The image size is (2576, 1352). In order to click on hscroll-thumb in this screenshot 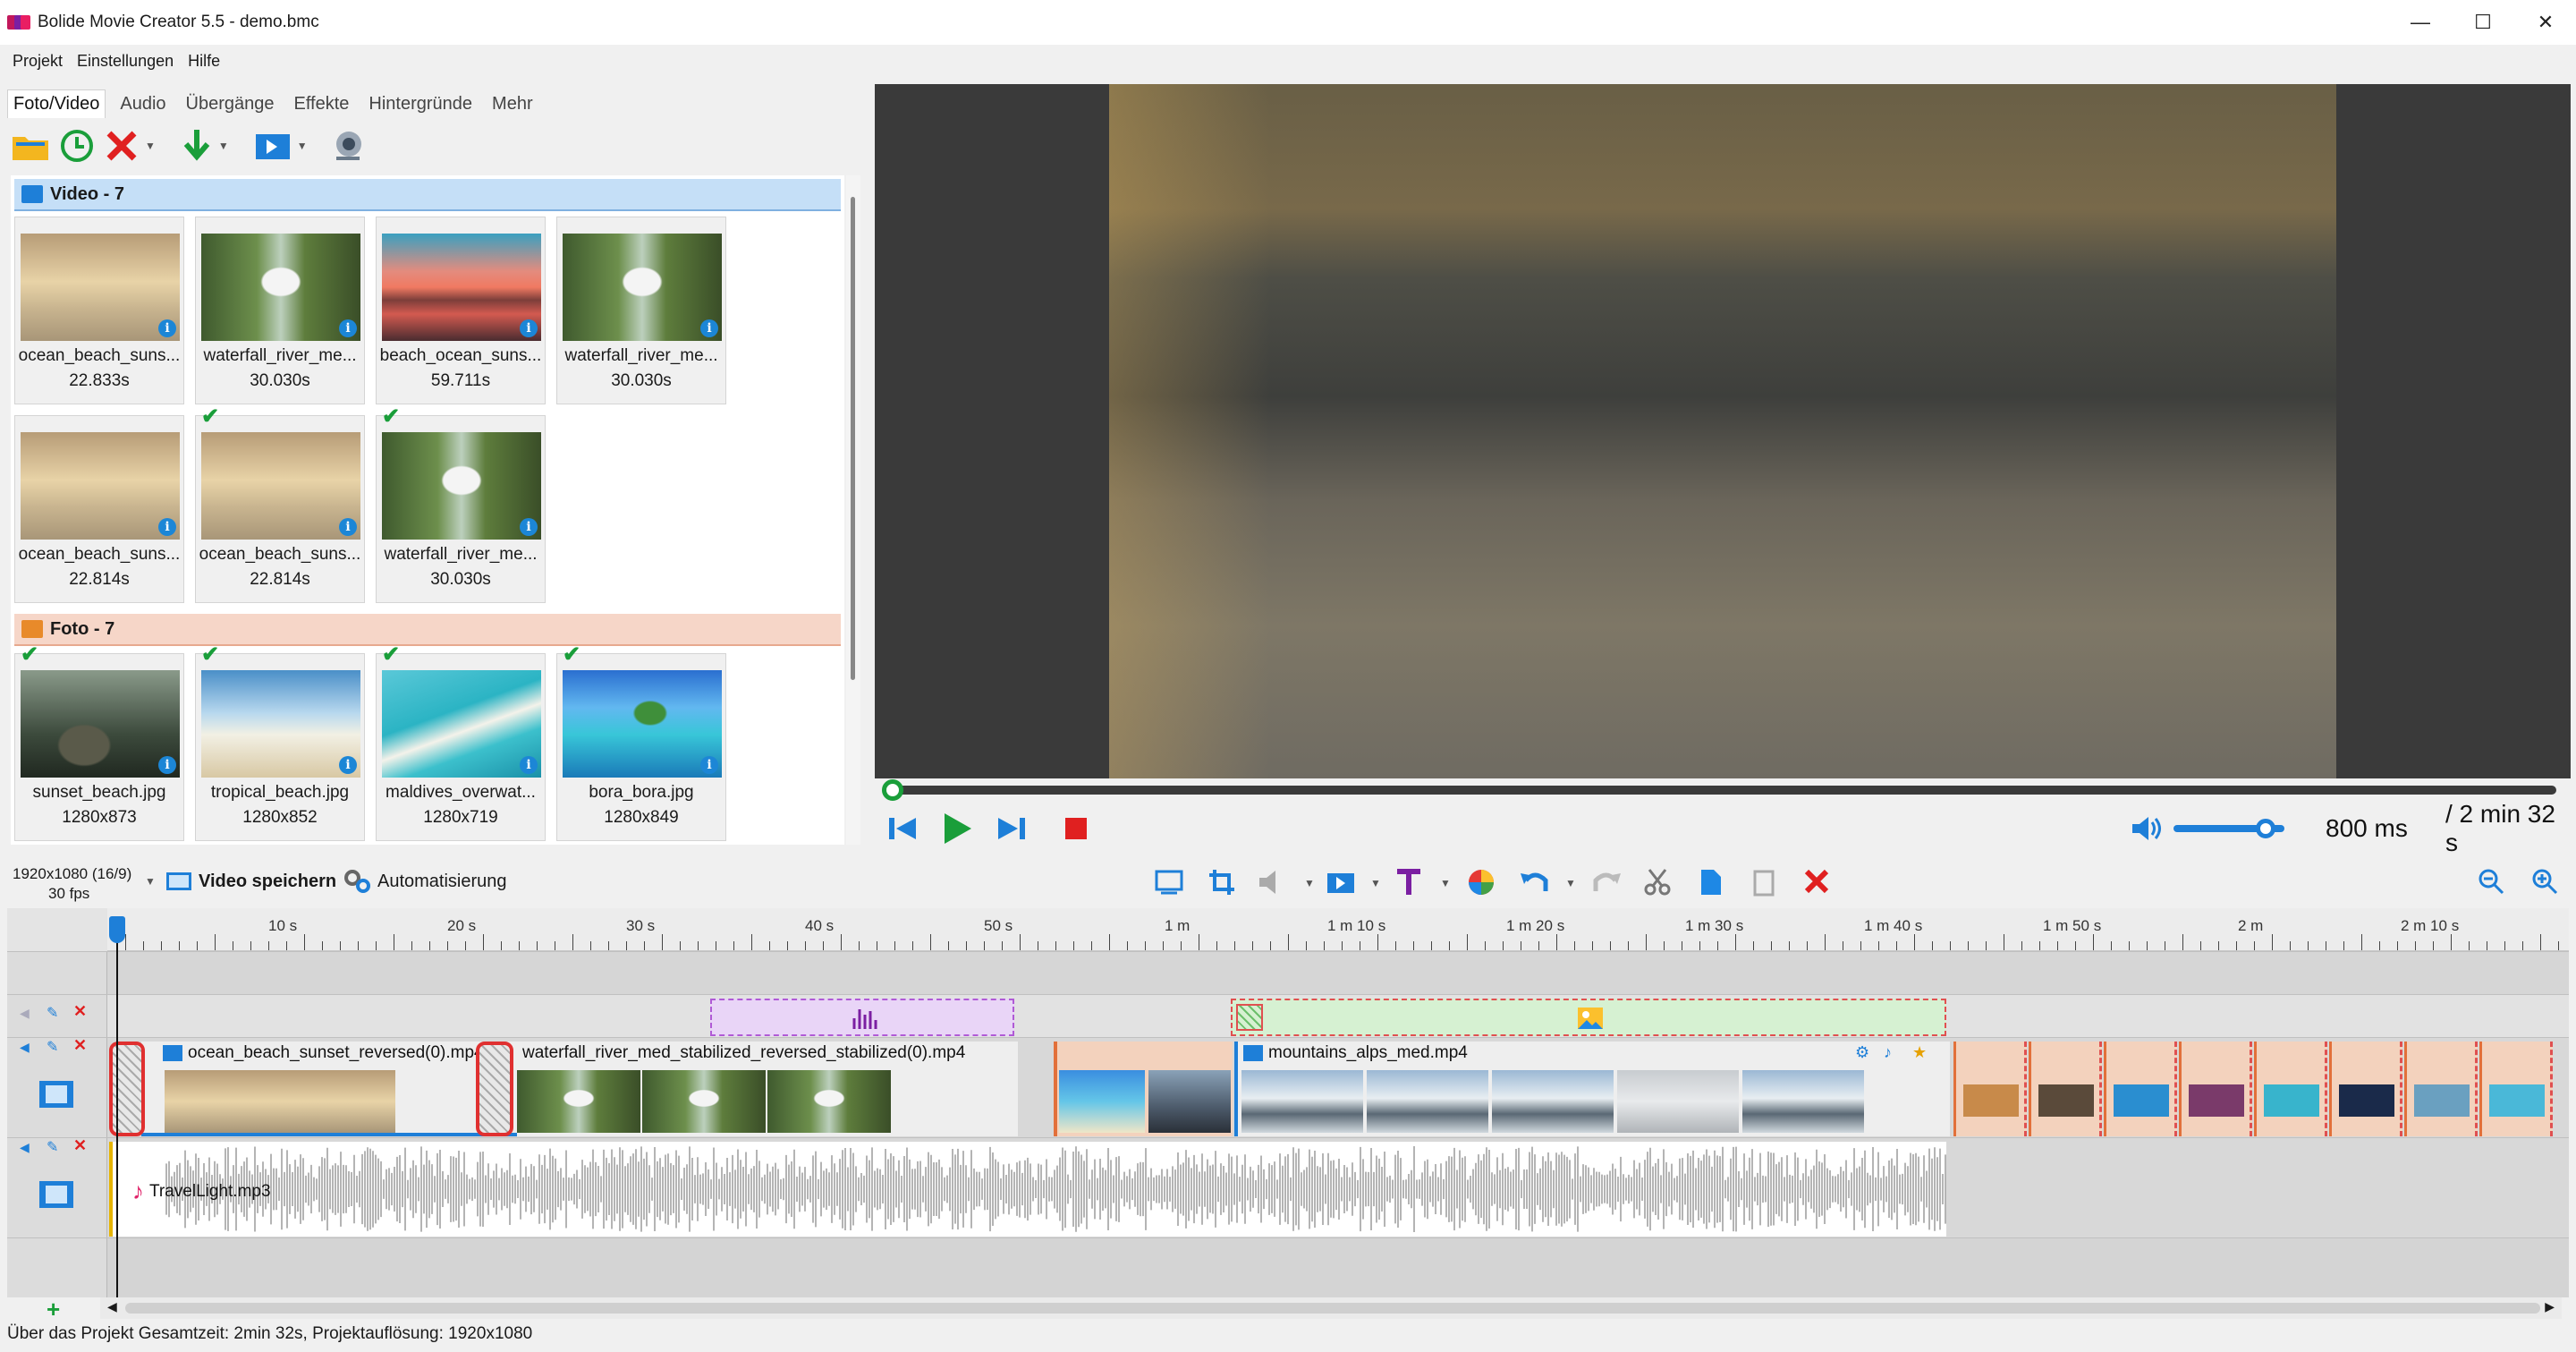, I will do `click(1332, 1308)`.